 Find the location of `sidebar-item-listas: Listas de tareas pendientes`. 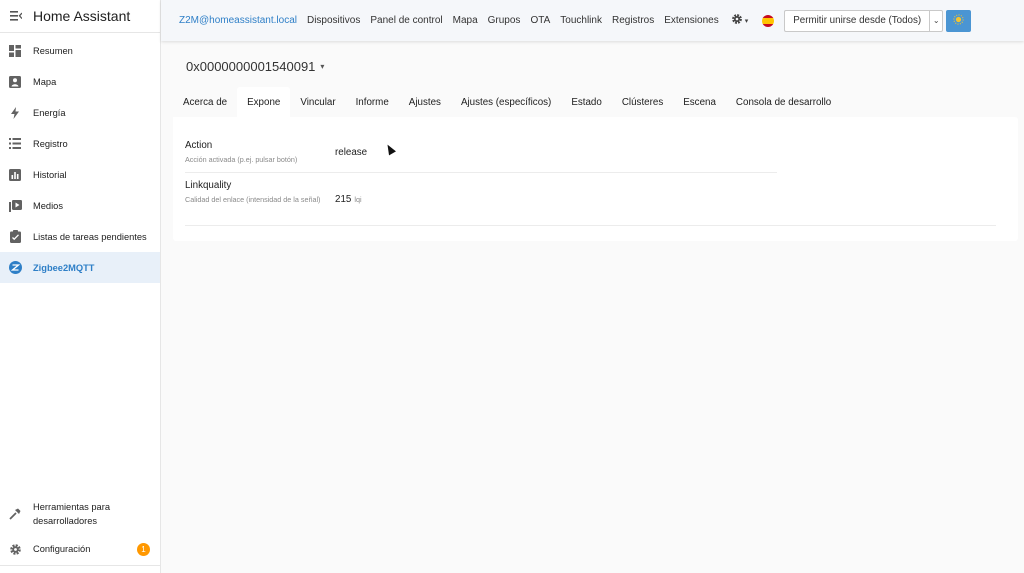

sidebar-item-listas: Listas de tareas pendientes is located at coordinates (80, 236).